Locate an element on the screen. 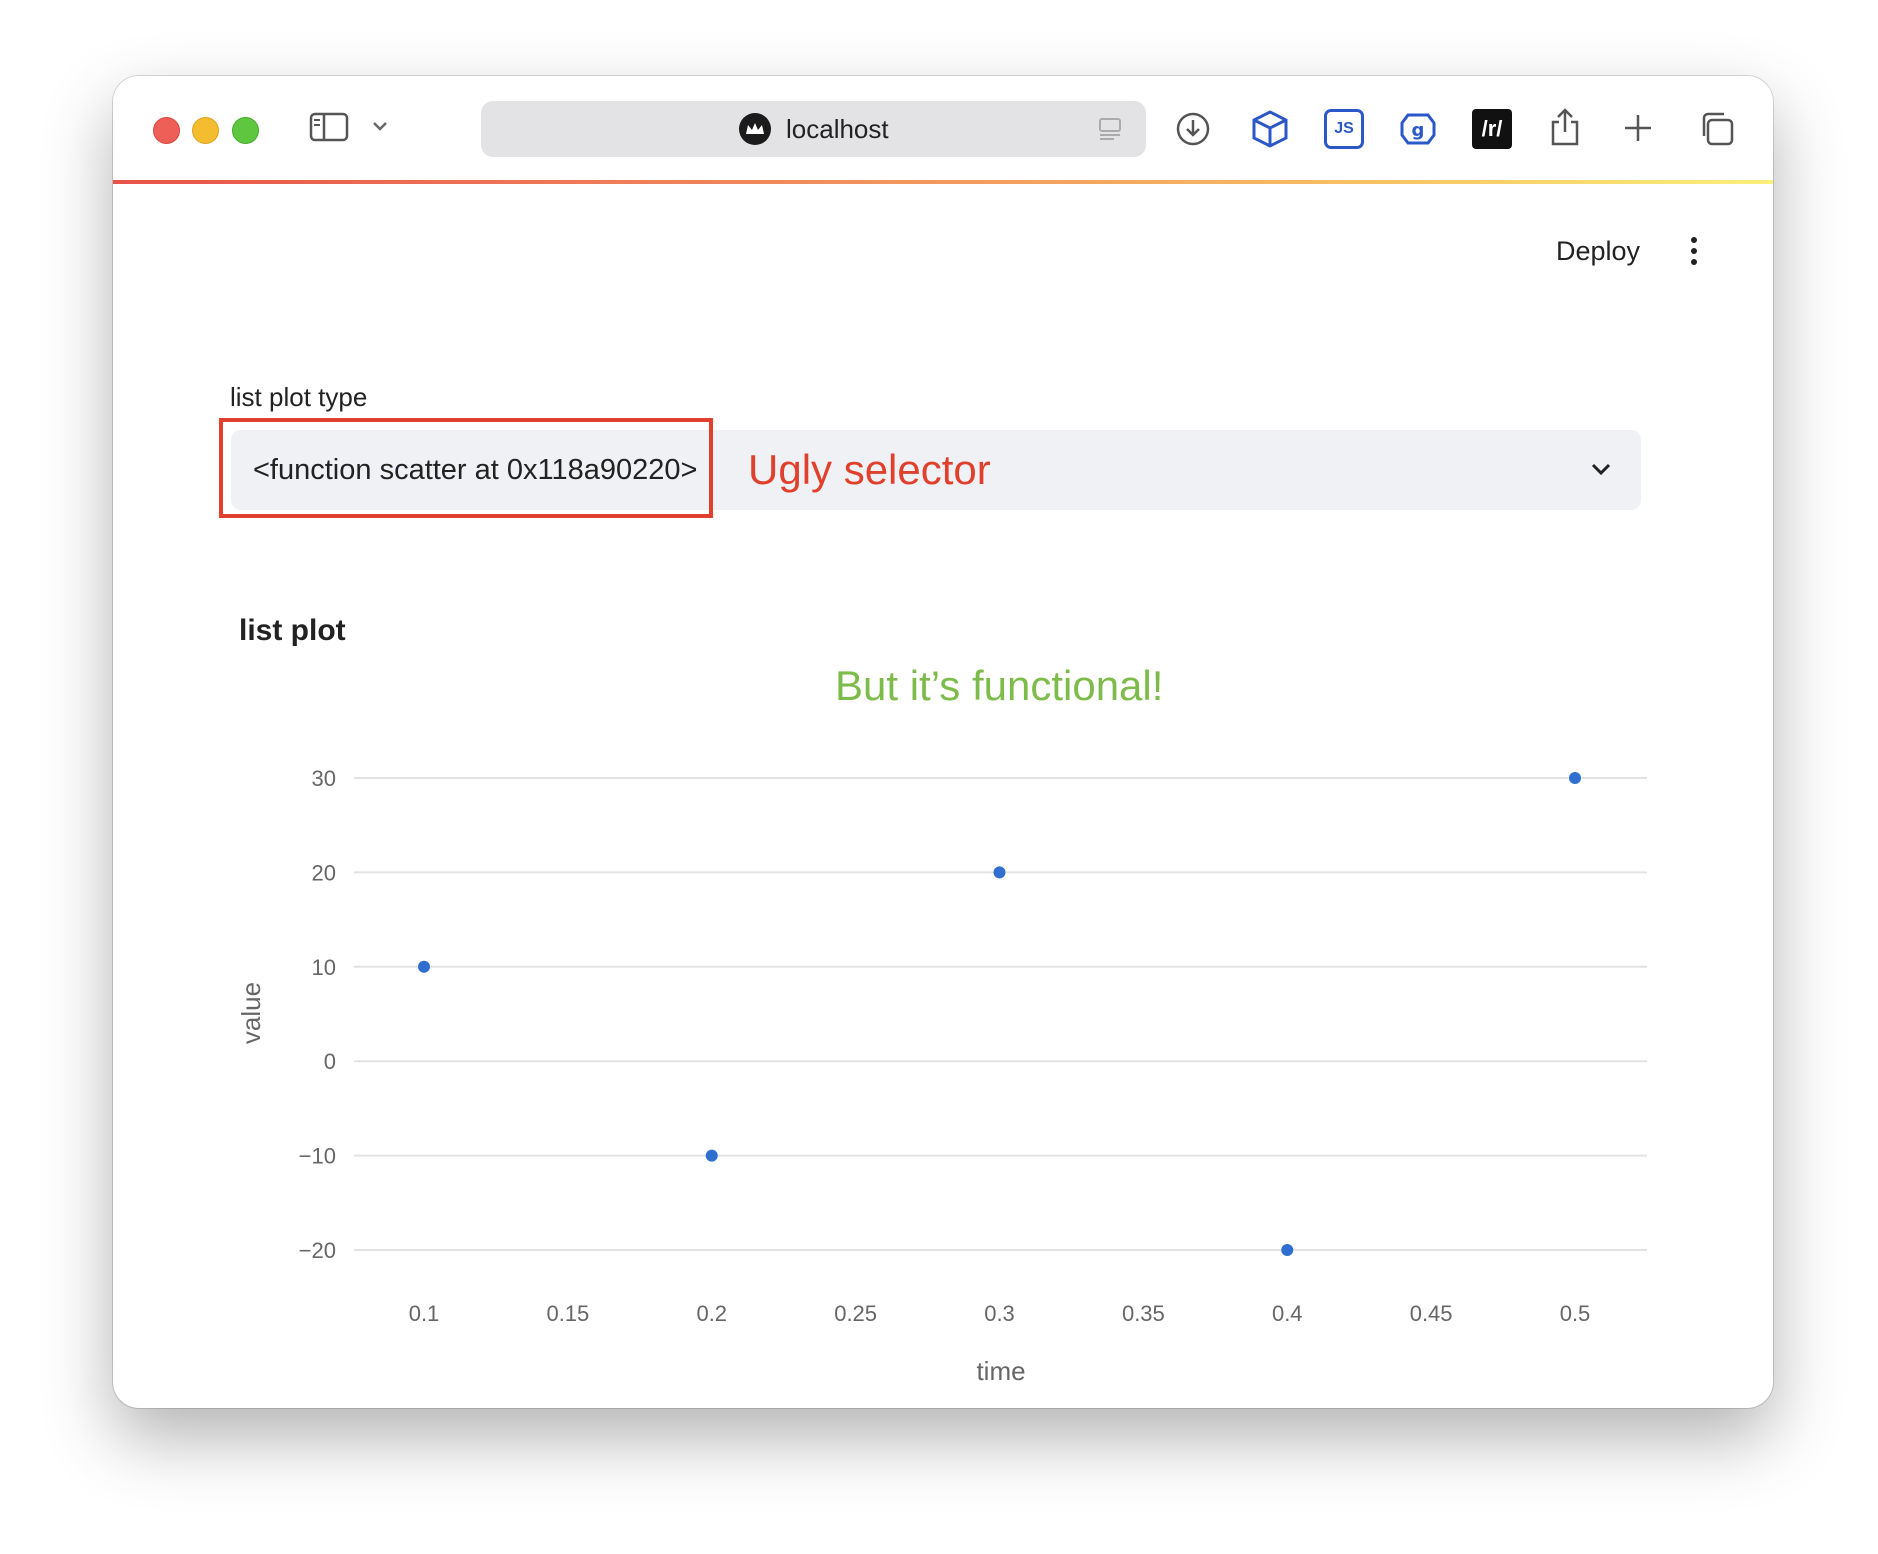 The height and width of the screenshot is (1554, 1878). x-tick-label: 0.35 is located at coordinates (1143, 1313).